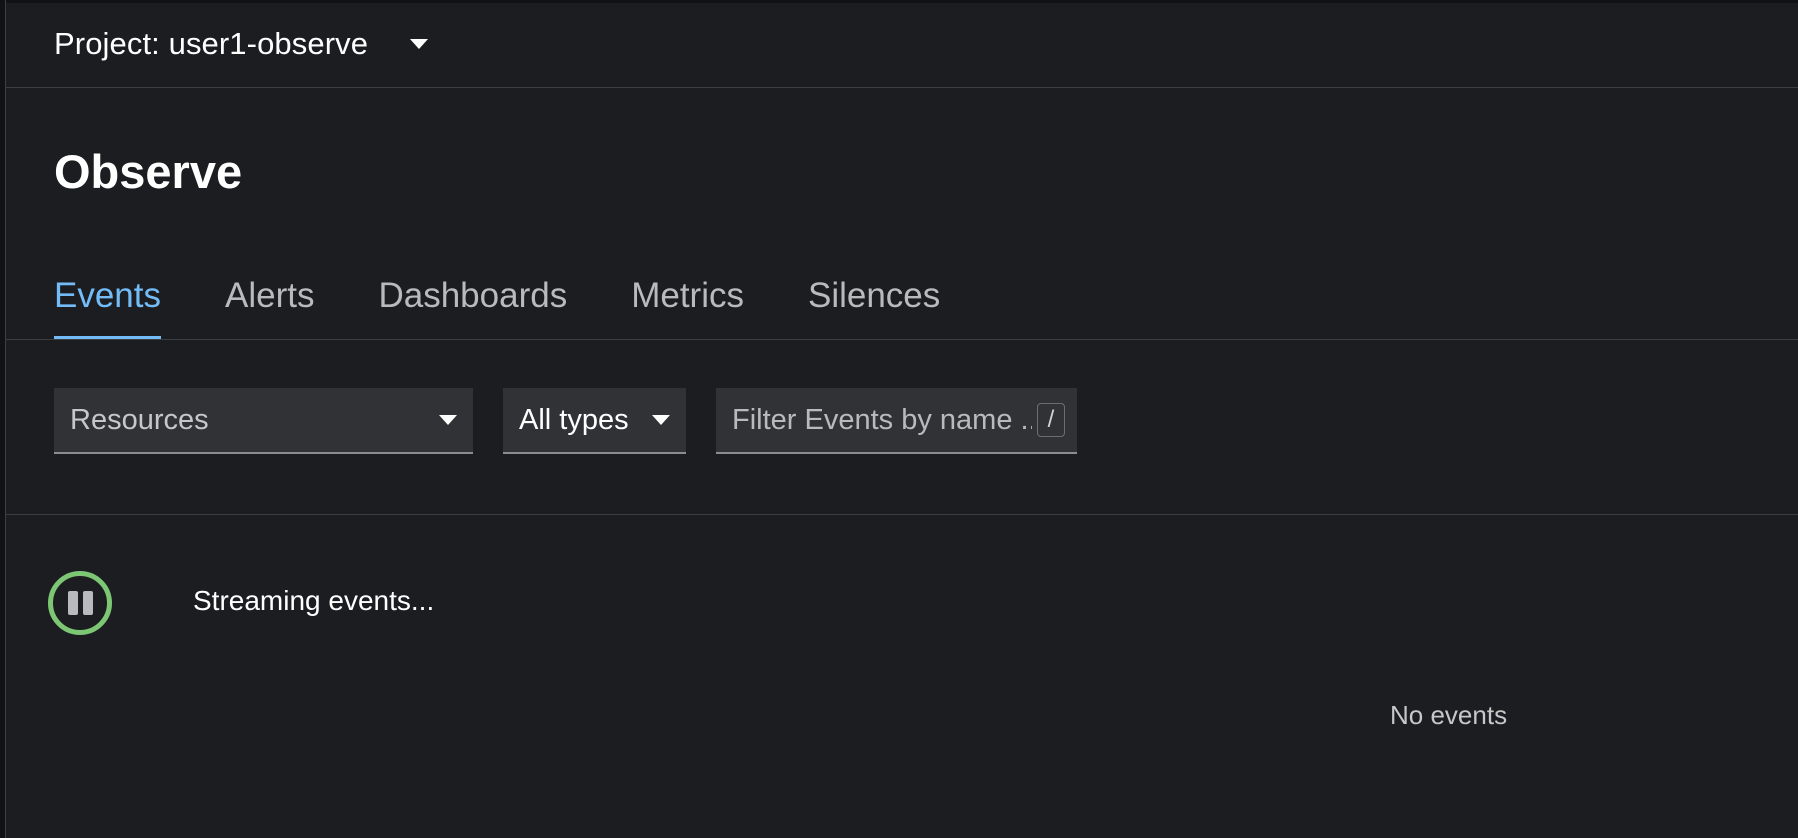  I want to click on tab-dashboards: Dashboards, so click(472, 305).